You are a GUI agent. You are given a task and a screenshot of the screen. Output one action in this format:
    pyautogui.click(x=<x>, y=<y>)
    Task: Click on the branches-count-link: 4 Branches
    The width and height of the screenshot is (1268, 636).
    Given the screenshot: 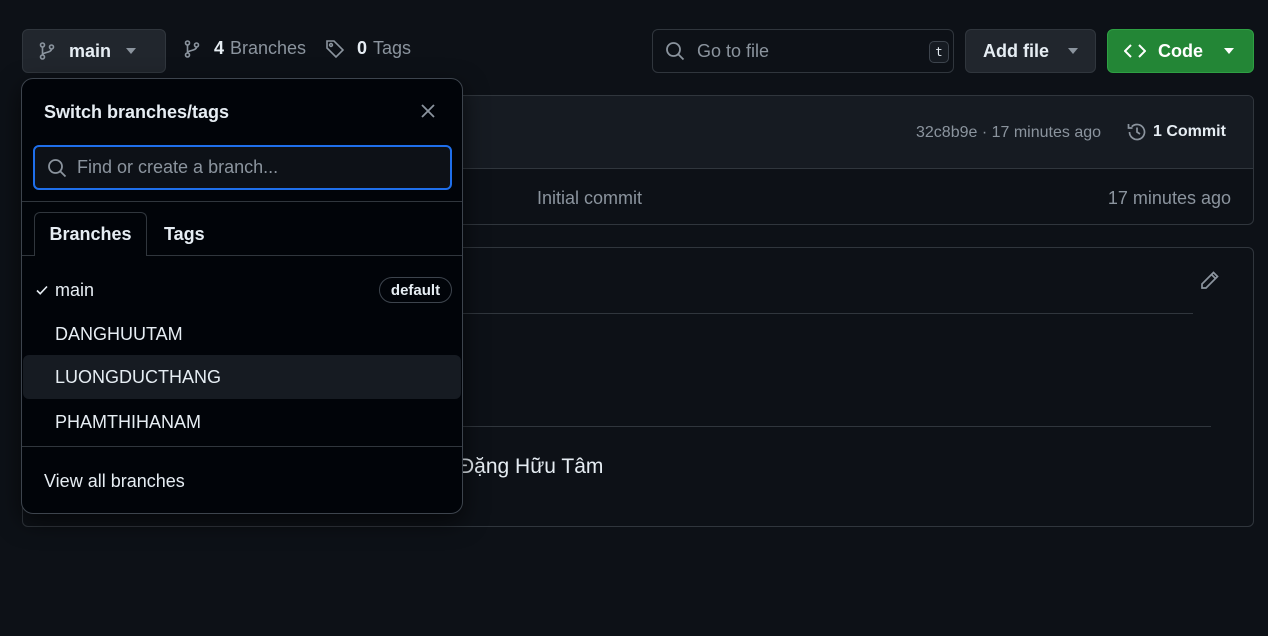 What is the action you would take?
    pyautogui.click(x=245, y=48)
    